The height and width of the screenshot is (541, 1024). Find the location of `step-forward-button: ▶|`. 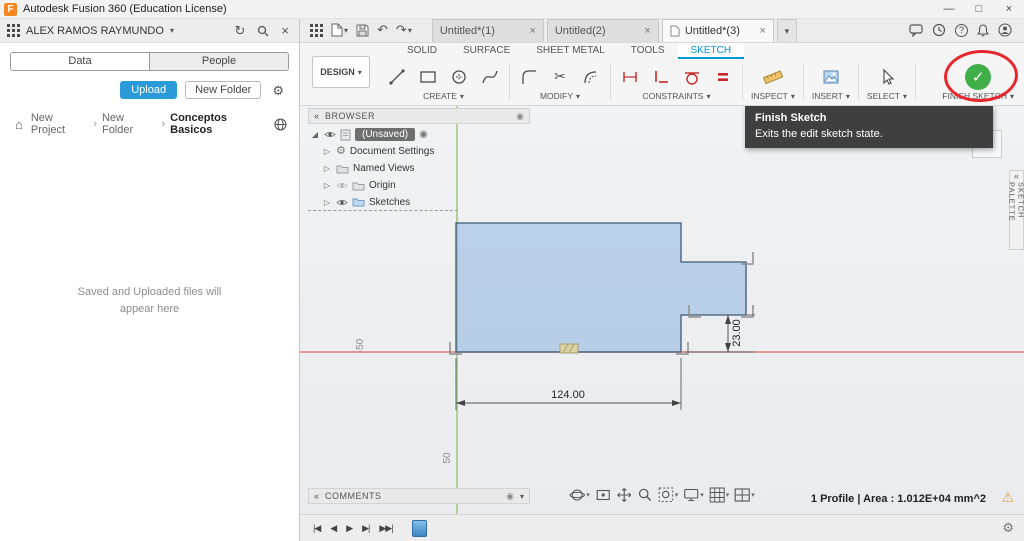

step-forward-button: ▶| is located at coordinates (365, 528).